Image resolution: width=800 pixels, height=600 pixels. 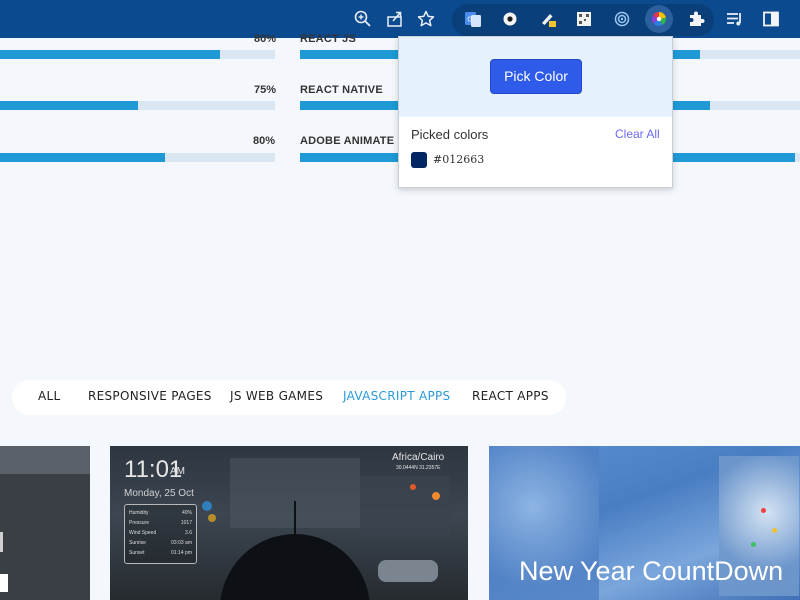 I want to click on filter-react-apps: REACT APPS, so click(x=510, y=396).